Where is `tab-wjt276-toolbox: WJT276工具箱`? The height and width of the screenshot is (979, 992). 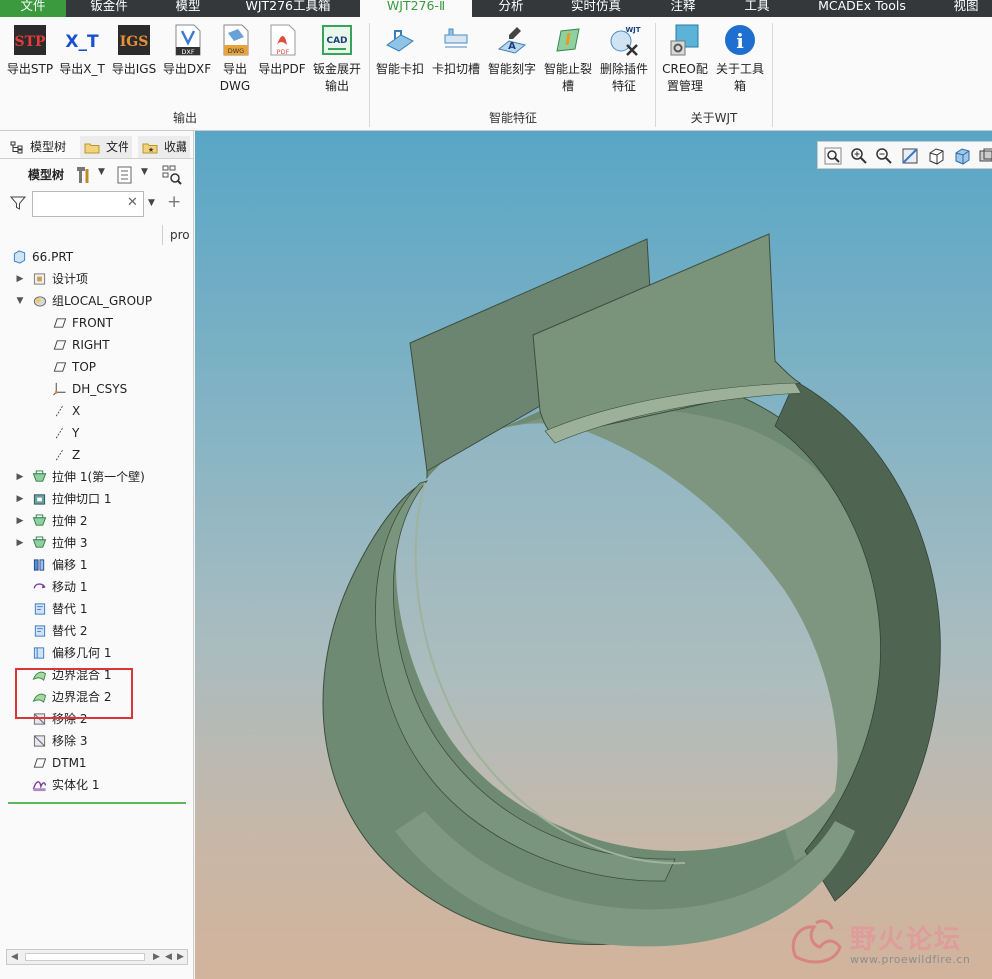
tab-wjt276-toolbox: WJT276工具箱 is located at coordinates (288, 8).